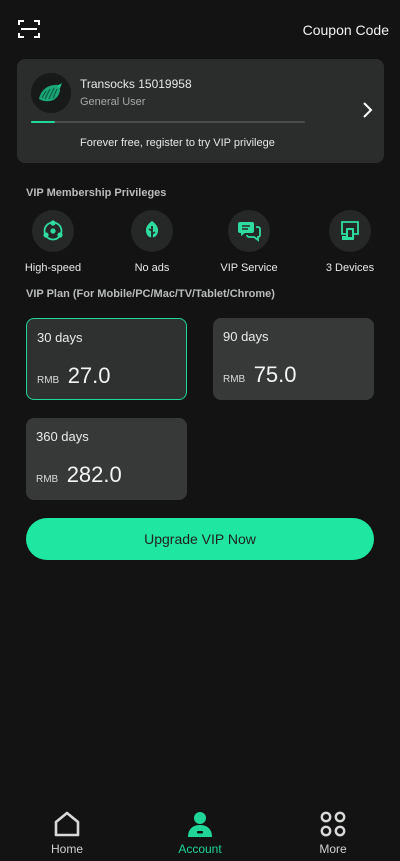 The width and height of the screenshot is (400, 861). I want to click on nav-item-account: Account, so click(200, 833).